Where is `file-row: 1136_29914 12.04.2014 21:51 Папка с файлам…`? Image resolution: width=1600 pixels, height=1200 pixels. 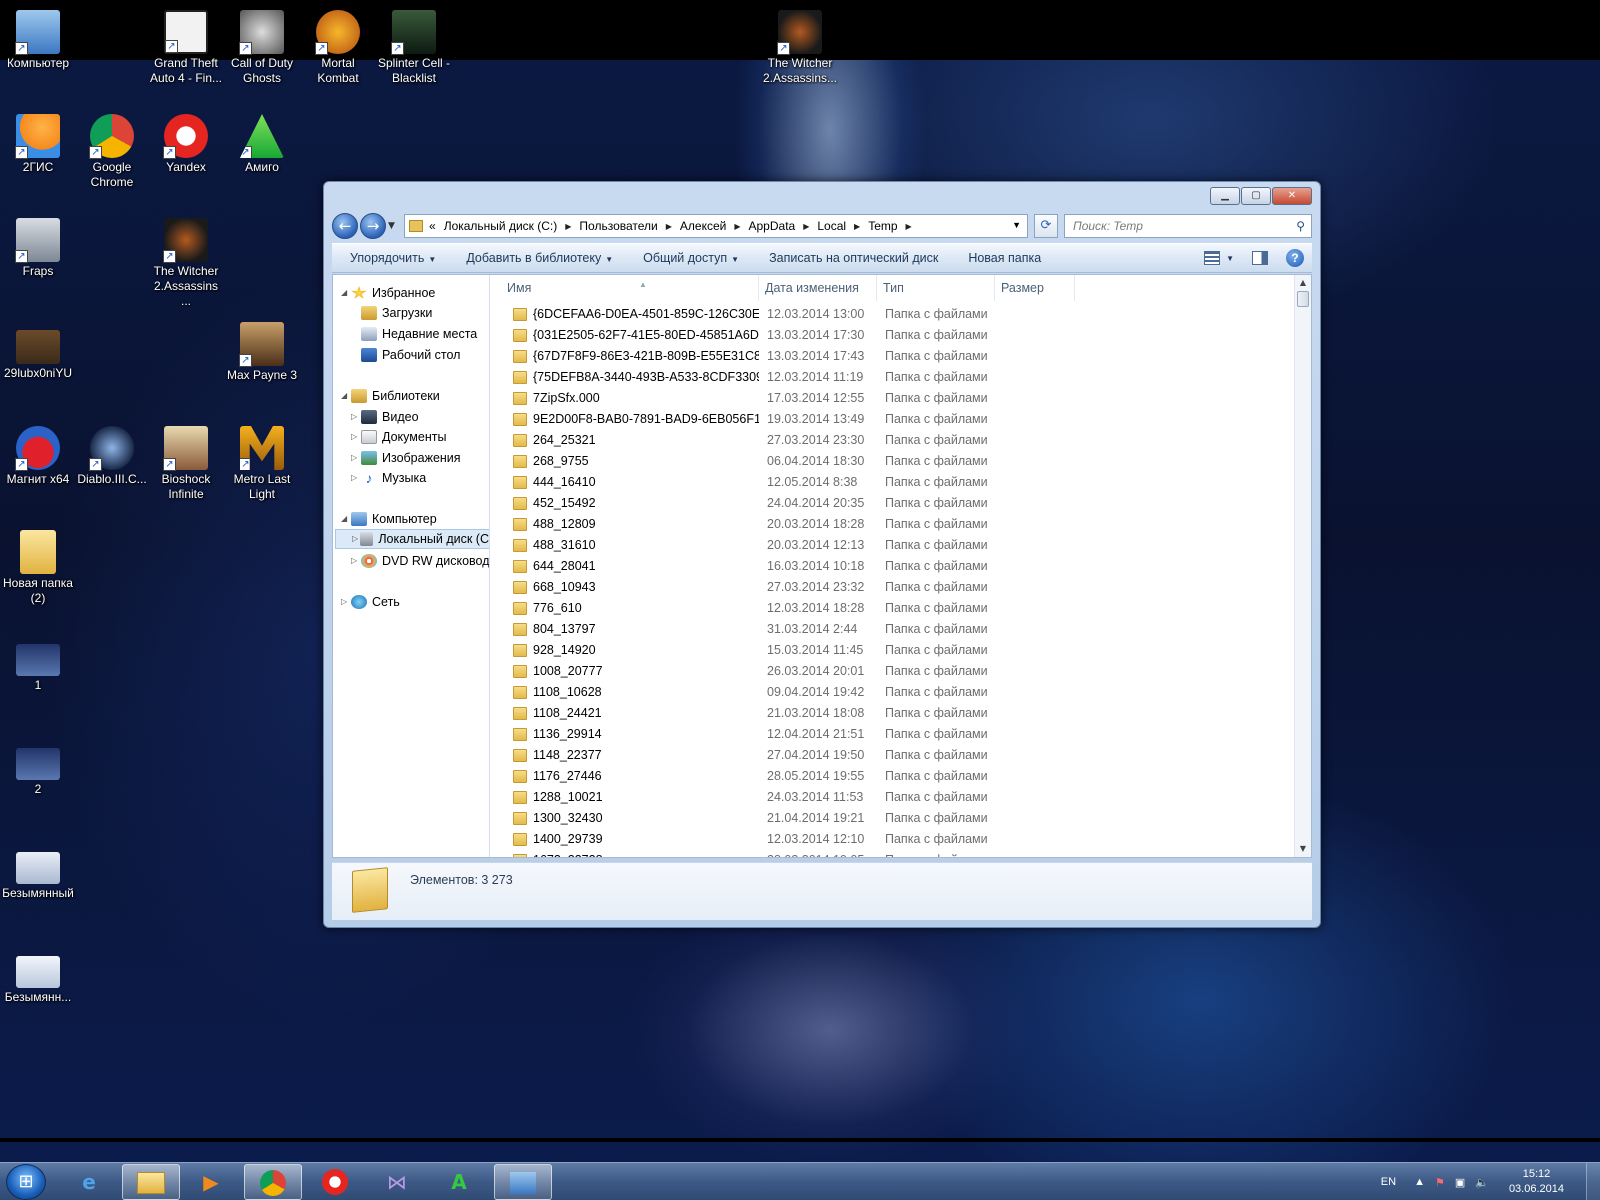
file-row: 1136_29914 12.04.2014 21:51 Папка с файлам… is located at coordinates (892, 734).